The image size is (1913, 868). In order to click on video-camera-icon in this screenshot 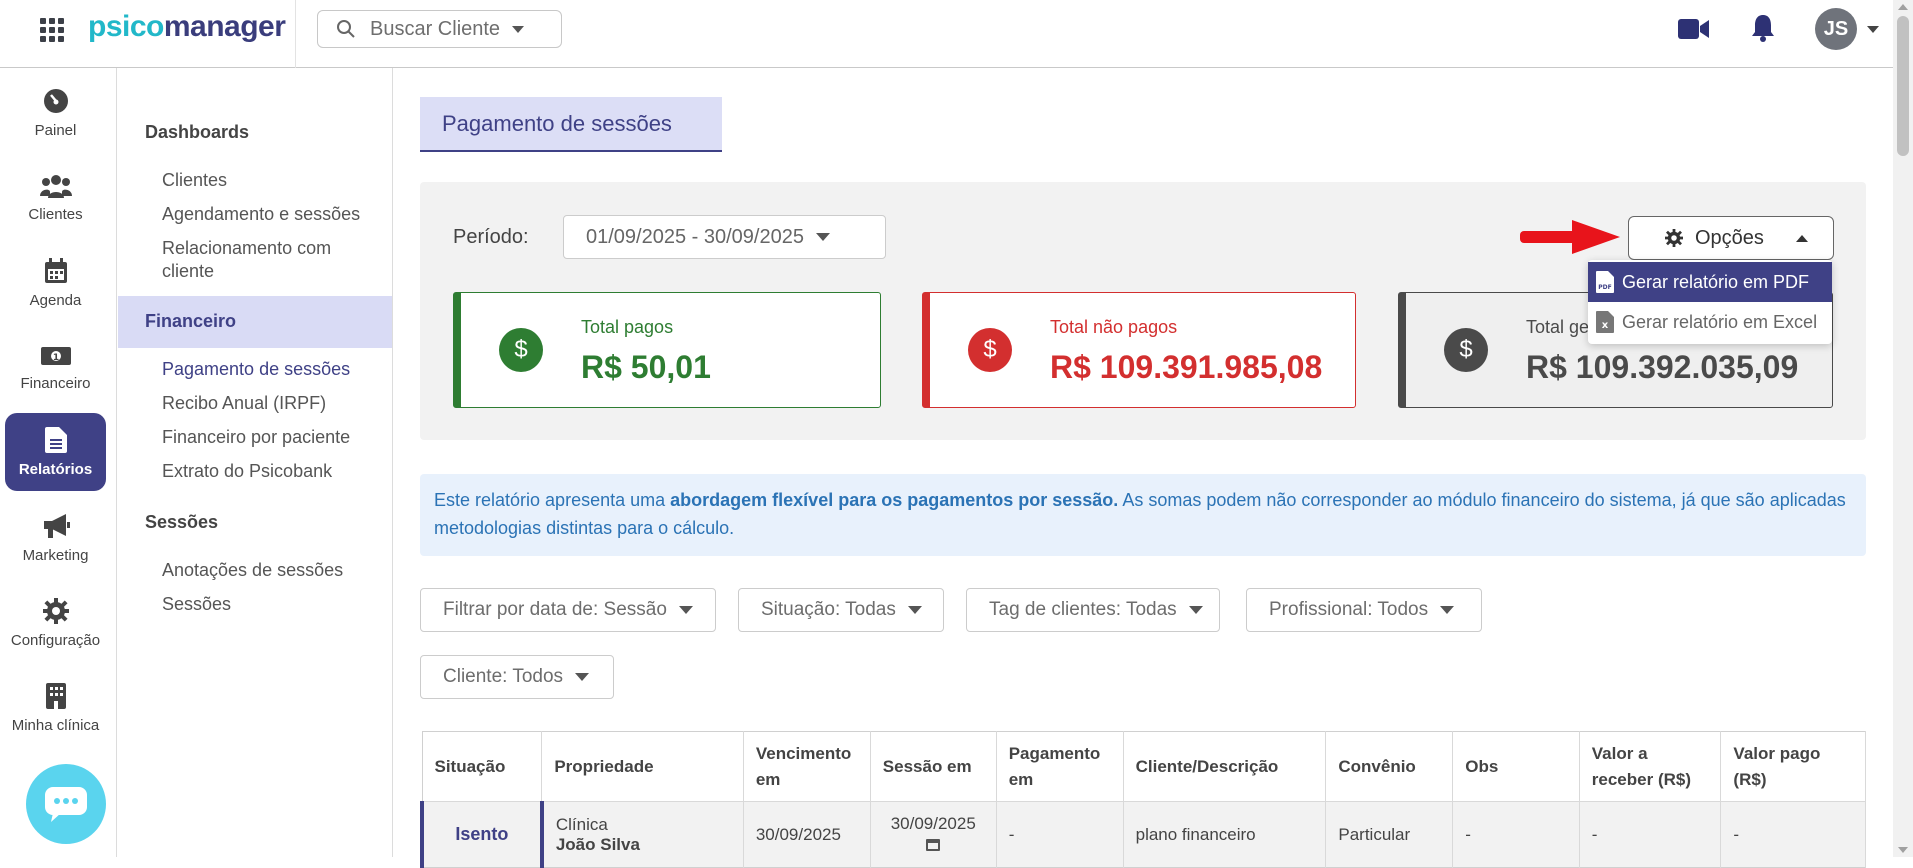, I will do `click(1694, 29)`.